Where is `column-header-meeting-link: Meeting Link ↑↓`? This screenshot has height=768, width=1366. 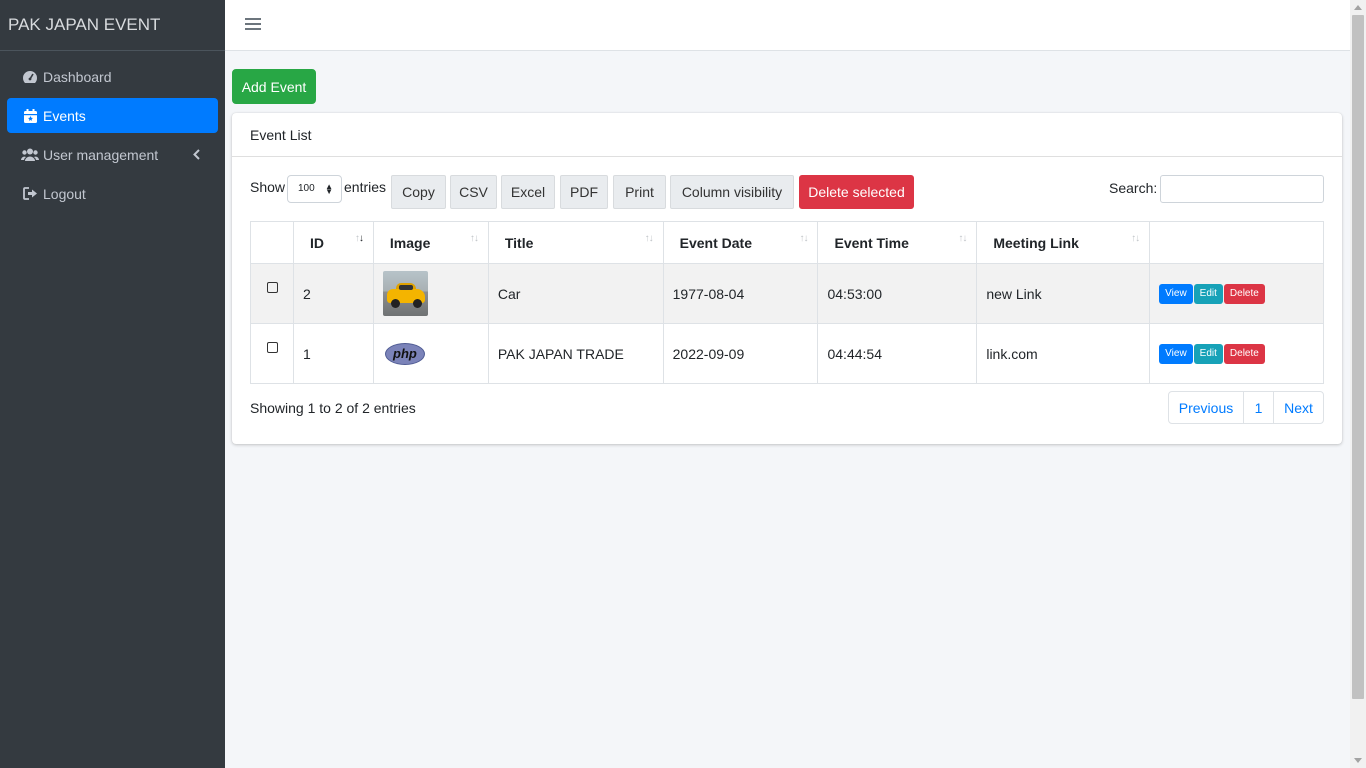 column-header-meeting-link: Meeting Link ↑↓ is located at coordinates (1063, 242).